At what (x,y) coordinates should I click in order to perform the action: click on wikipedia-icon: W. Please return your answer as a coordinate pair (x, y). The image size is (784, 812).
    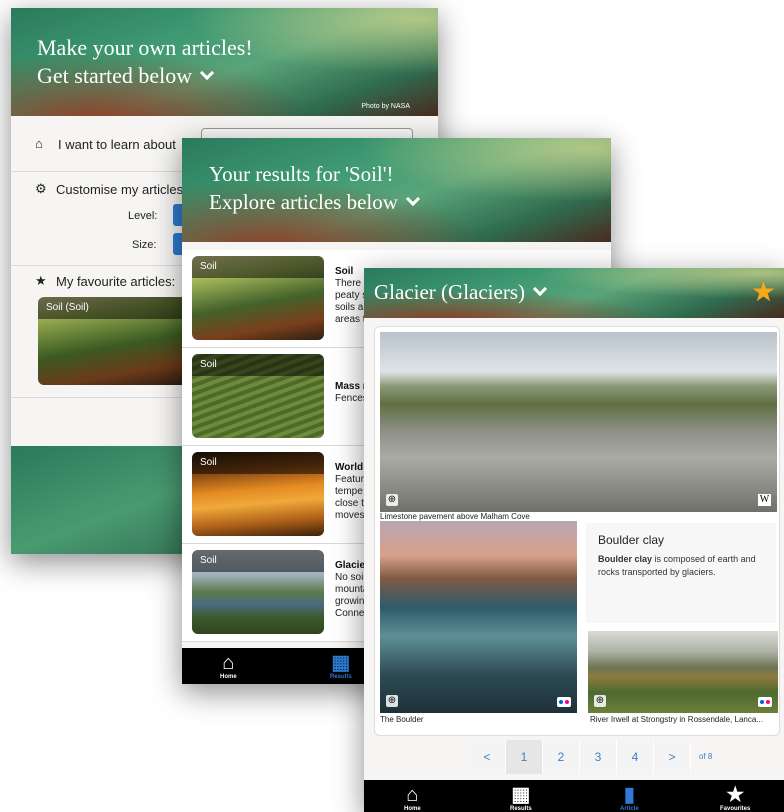
    Looking at the image, I should click on (764, 500).